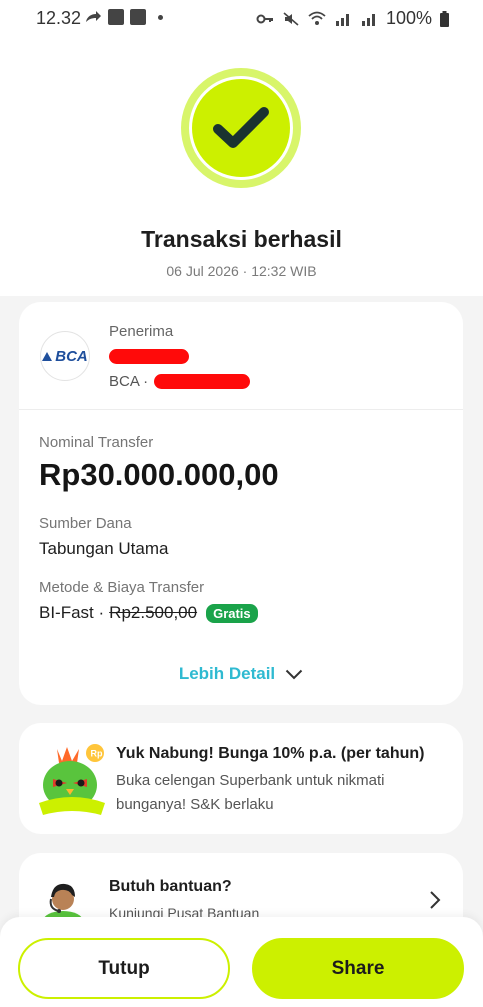 The height and width of the screenshot is (1007, 483). What do you see at coordinates (72, 612) in the screenshot?
I see `transfer-method: BI-Fast ·` at bounding box center [72, 612].